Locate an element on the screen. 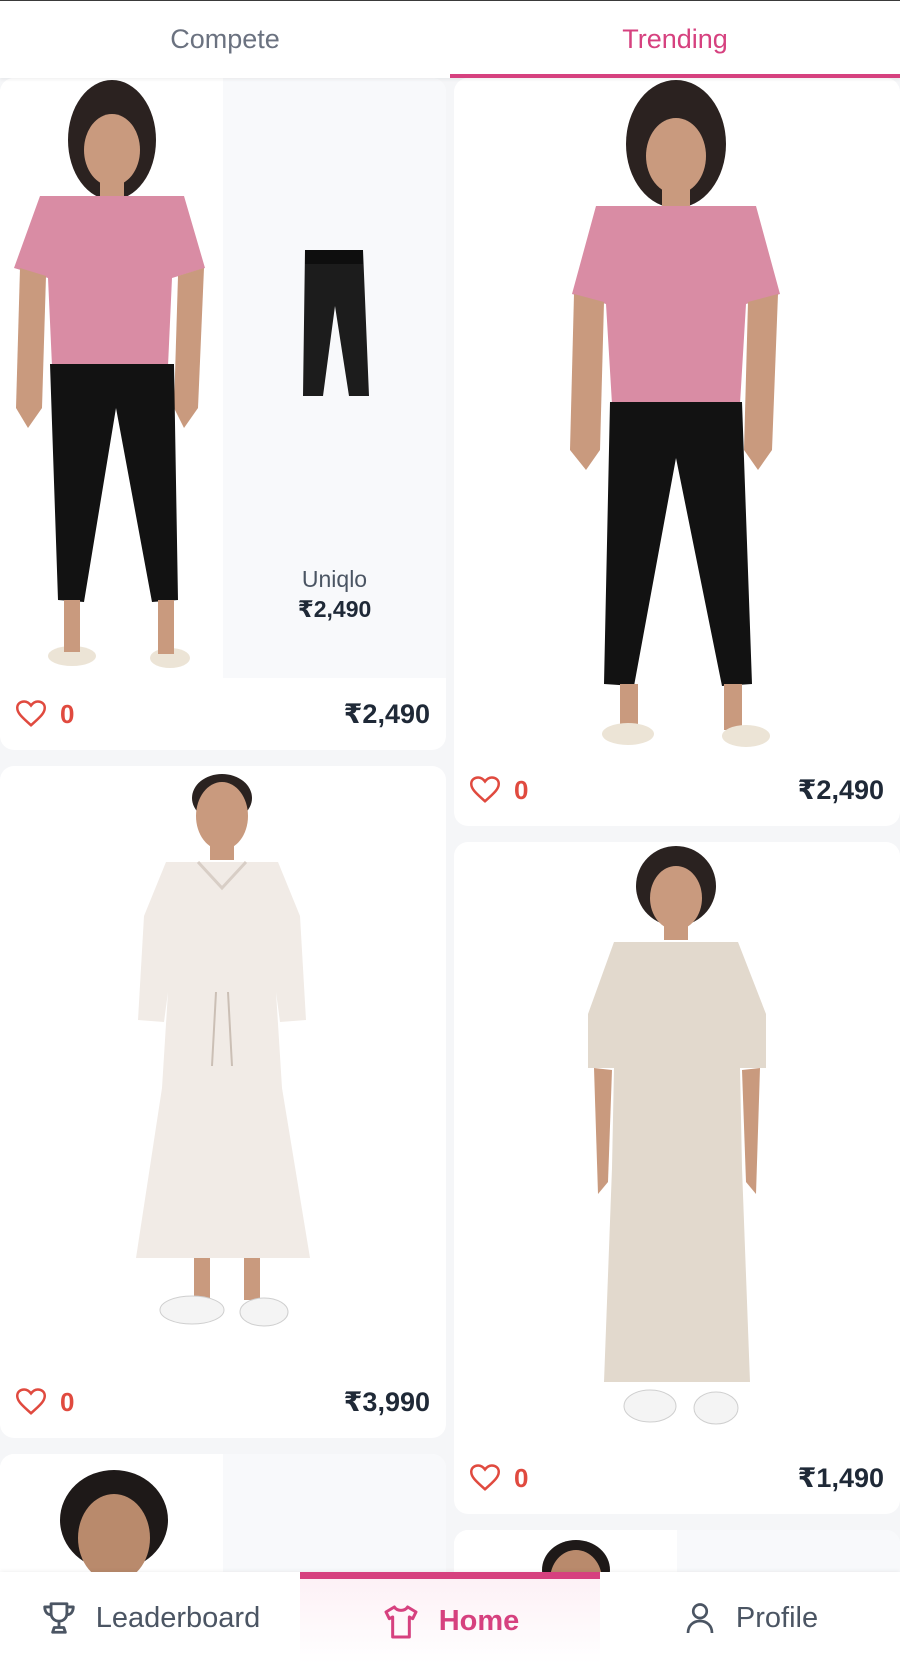 The height and width of the screenshot is (1664, 900). top-tab-bar: Compete Trending is located at coordinates (450, 39).